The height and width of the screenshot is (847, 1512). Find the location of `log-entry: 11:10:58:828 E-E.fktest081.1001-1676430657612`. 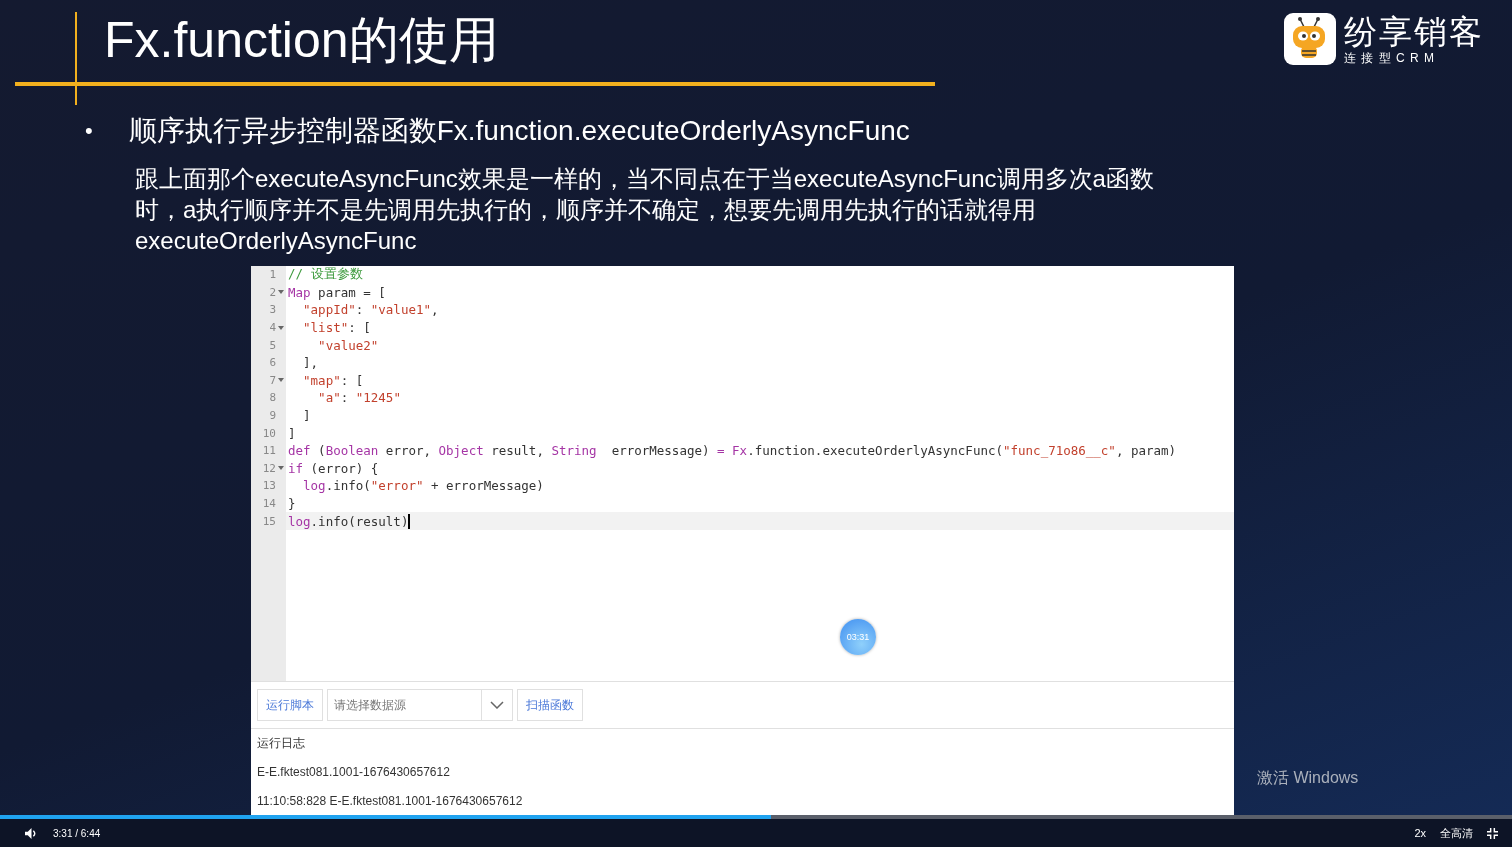

log-entry: 11:10:58:828 E-E.fktest081.1001-1676430657612 is located at coordinates (390, 801).